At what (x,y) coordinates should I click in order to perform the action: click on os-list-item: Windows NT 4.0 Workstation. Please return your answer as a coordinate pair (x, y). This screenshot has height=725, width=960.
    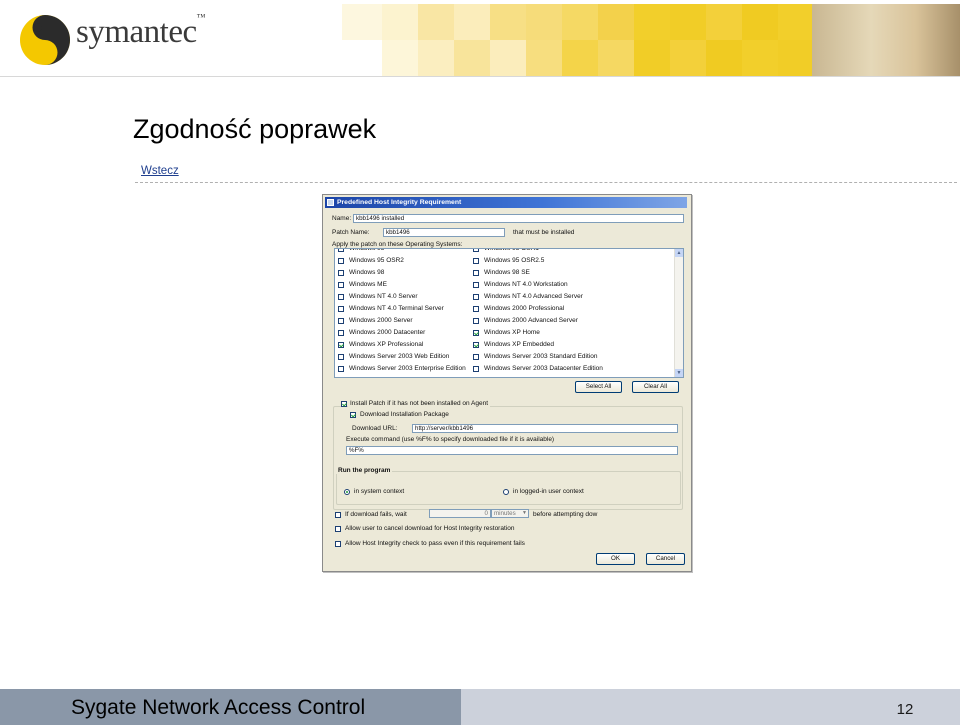
    Looking at the image, I should click on (538, 285).